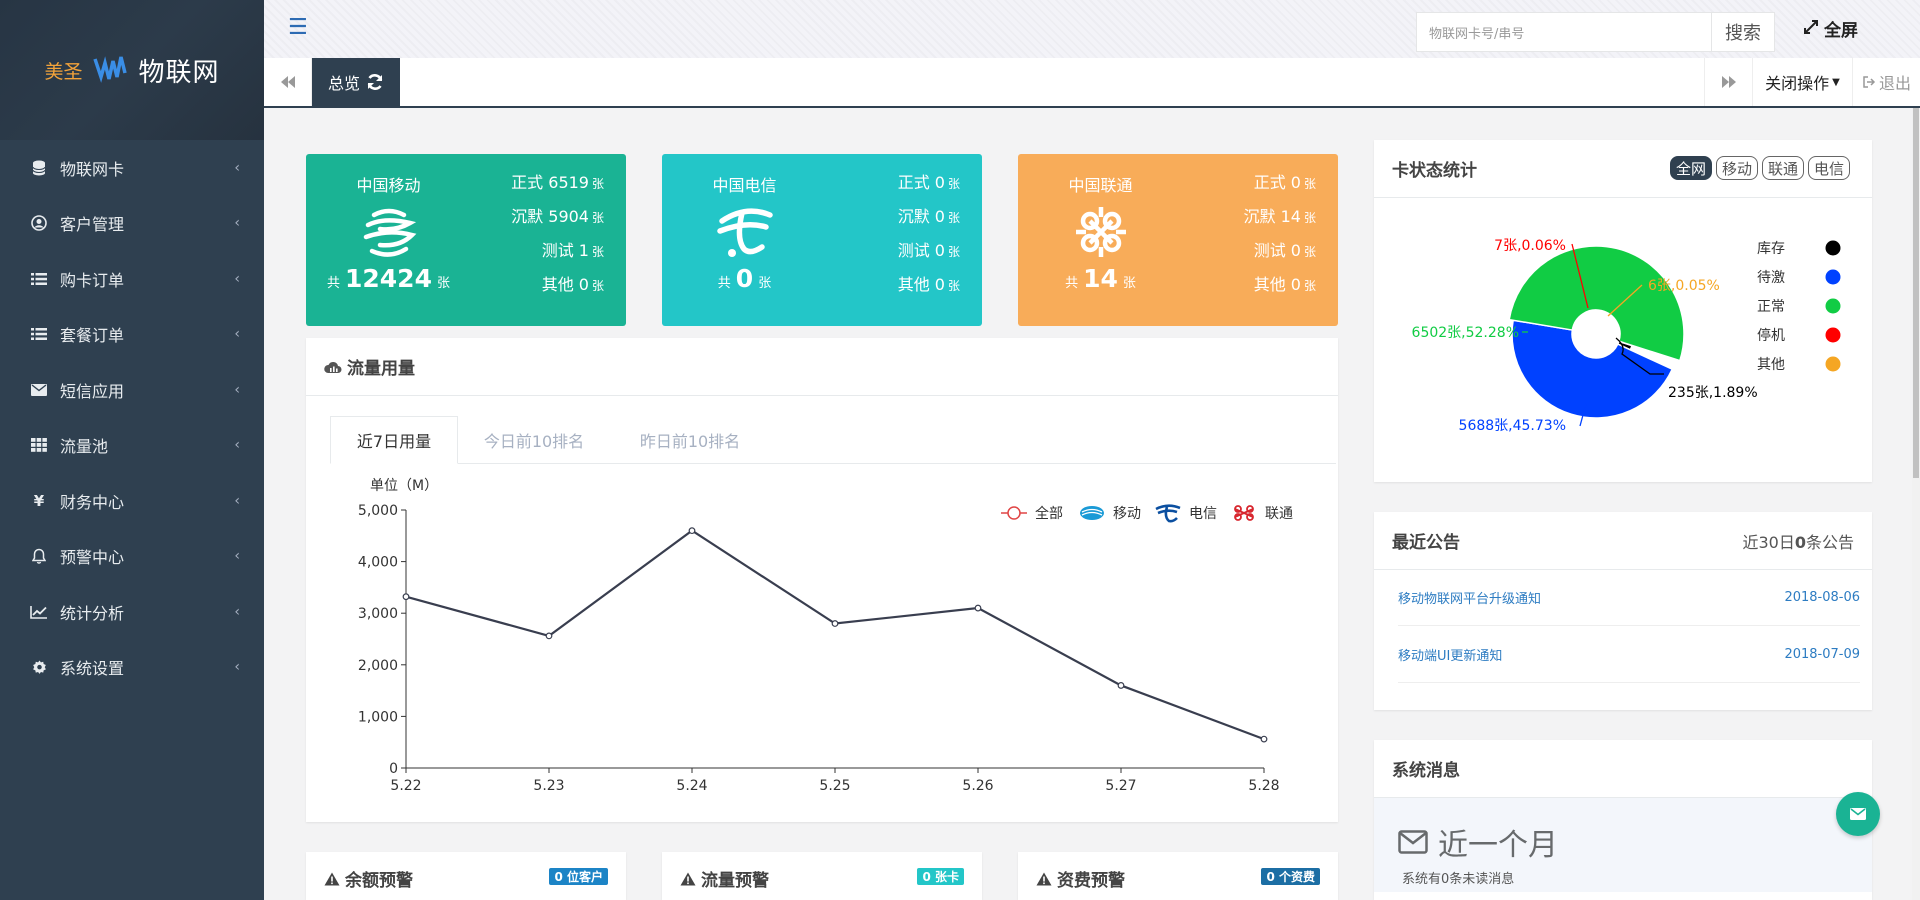 Image resolution: width=1920 pixels, height=900 pixels. Describe the element at coordinates (132, 279) in the screenshot. I see `sidebar-item-2: 购卡订单 ‹` at that location.